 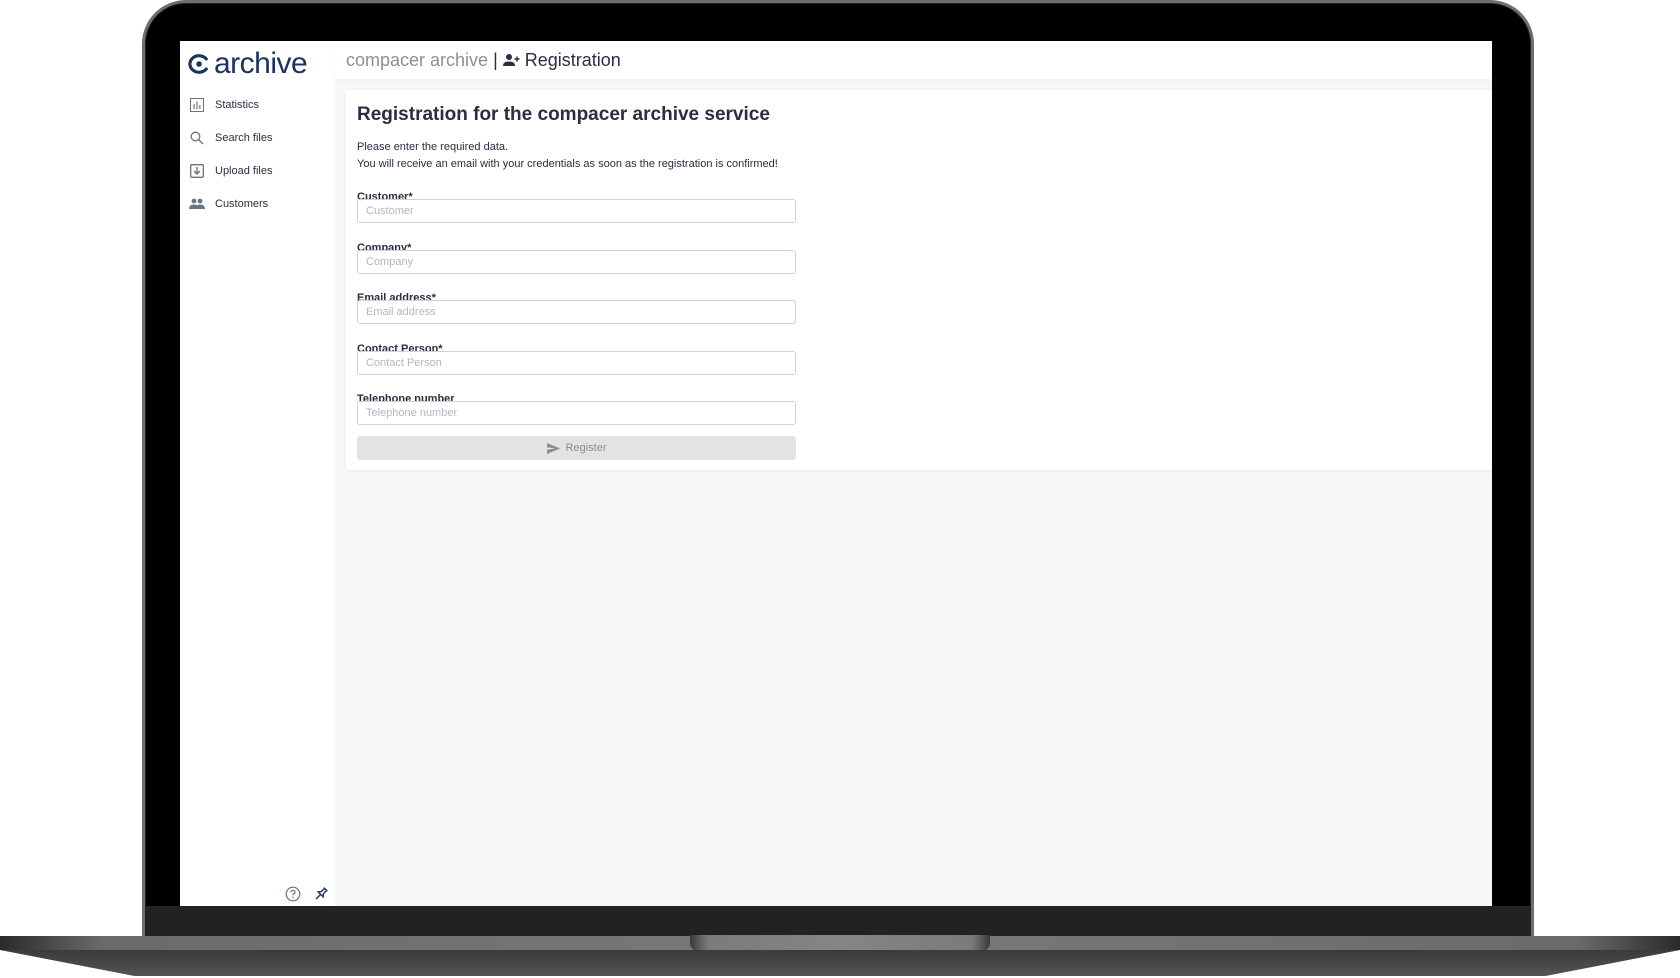 I want to click on sidebar-item-search-files: Search files, so click(x=257, y=137).